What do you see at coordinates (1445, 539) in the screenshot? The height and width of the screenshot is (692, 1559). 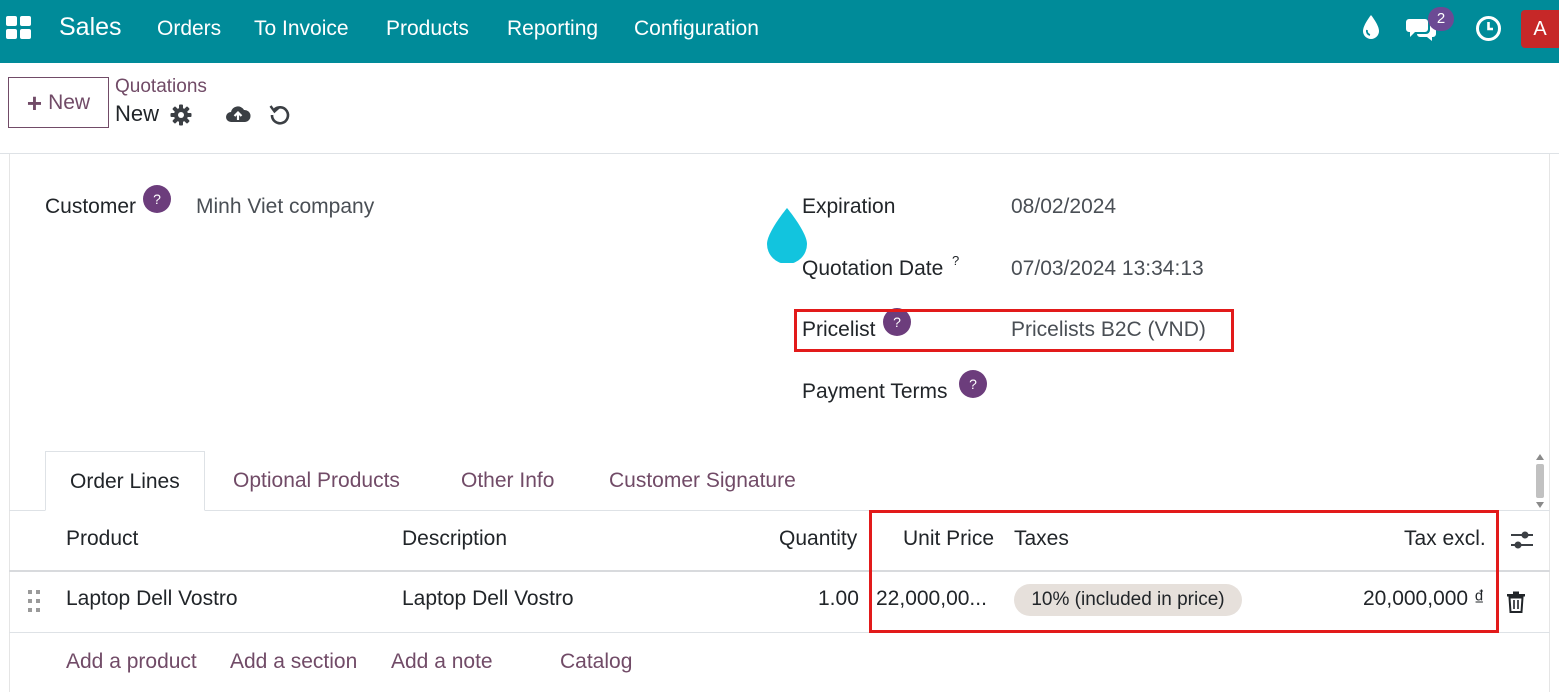 I see `column-header-tax-excl: Tax excl.` at bounding box center [1445, 539].